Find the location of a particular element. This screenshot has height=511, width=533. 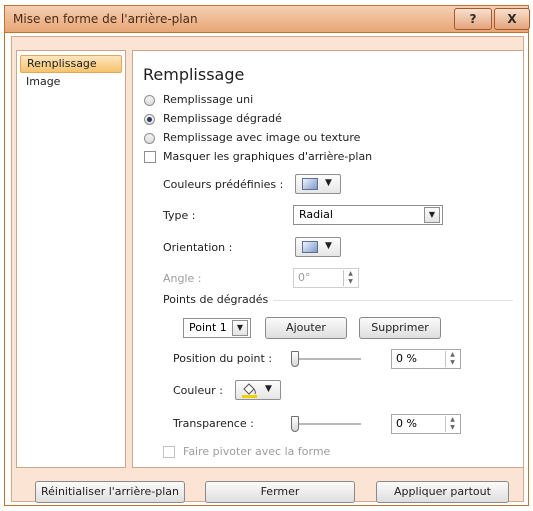

fill-picture-label: Remplissage avec image ou texture is located at coordinates (262, 137).